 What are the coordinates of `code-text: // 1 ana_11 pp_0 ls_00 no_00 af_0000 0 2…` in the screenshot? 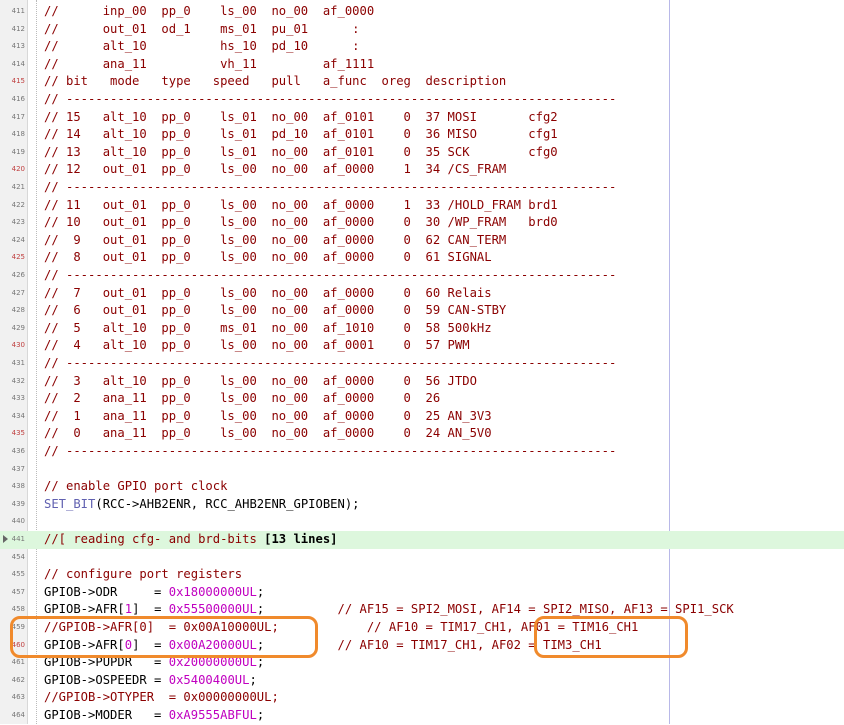 It's located at (268, 417).